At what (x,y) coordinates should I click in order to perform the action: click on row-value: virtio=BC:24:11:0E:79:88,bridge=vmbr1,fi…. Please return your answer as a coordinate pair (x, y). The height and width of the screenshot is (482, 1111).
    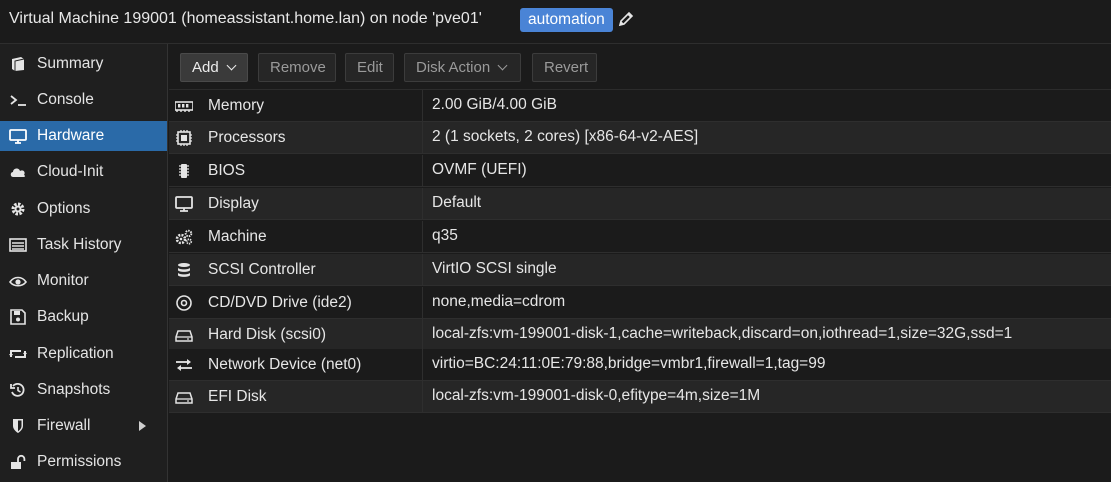
    Looking at the image, I should click on (629, 363).